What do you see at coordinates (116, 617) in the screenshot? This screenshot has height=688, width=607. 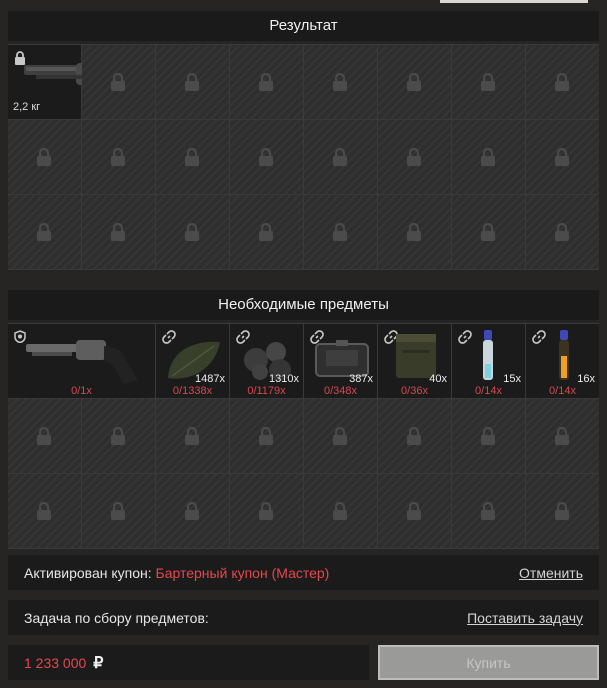 I see `task-label: Задача по сбору предметов:` at bounding box center [116, 617].